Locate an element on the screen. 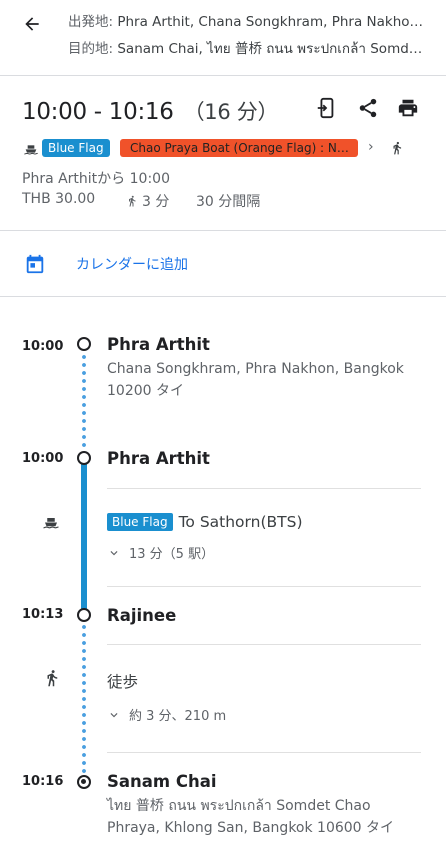  back-arrow-icon is located at coordinates (32, 24).